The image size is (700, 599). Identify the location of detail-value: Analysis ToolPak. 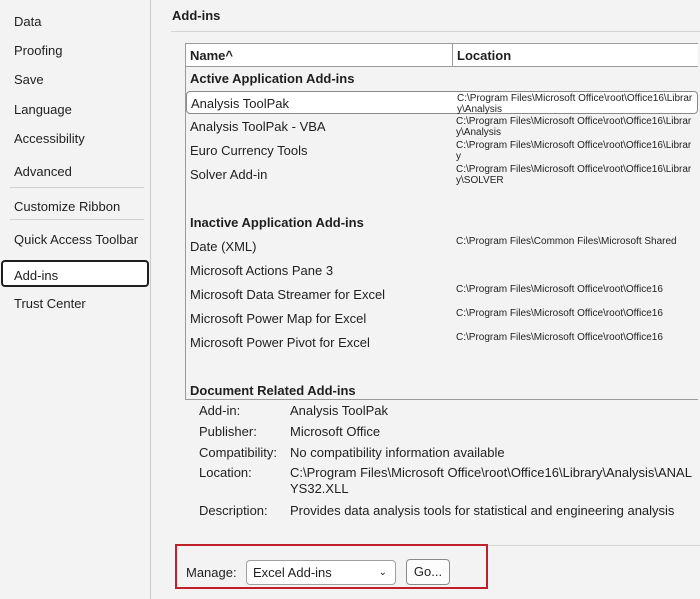
(339, 410).